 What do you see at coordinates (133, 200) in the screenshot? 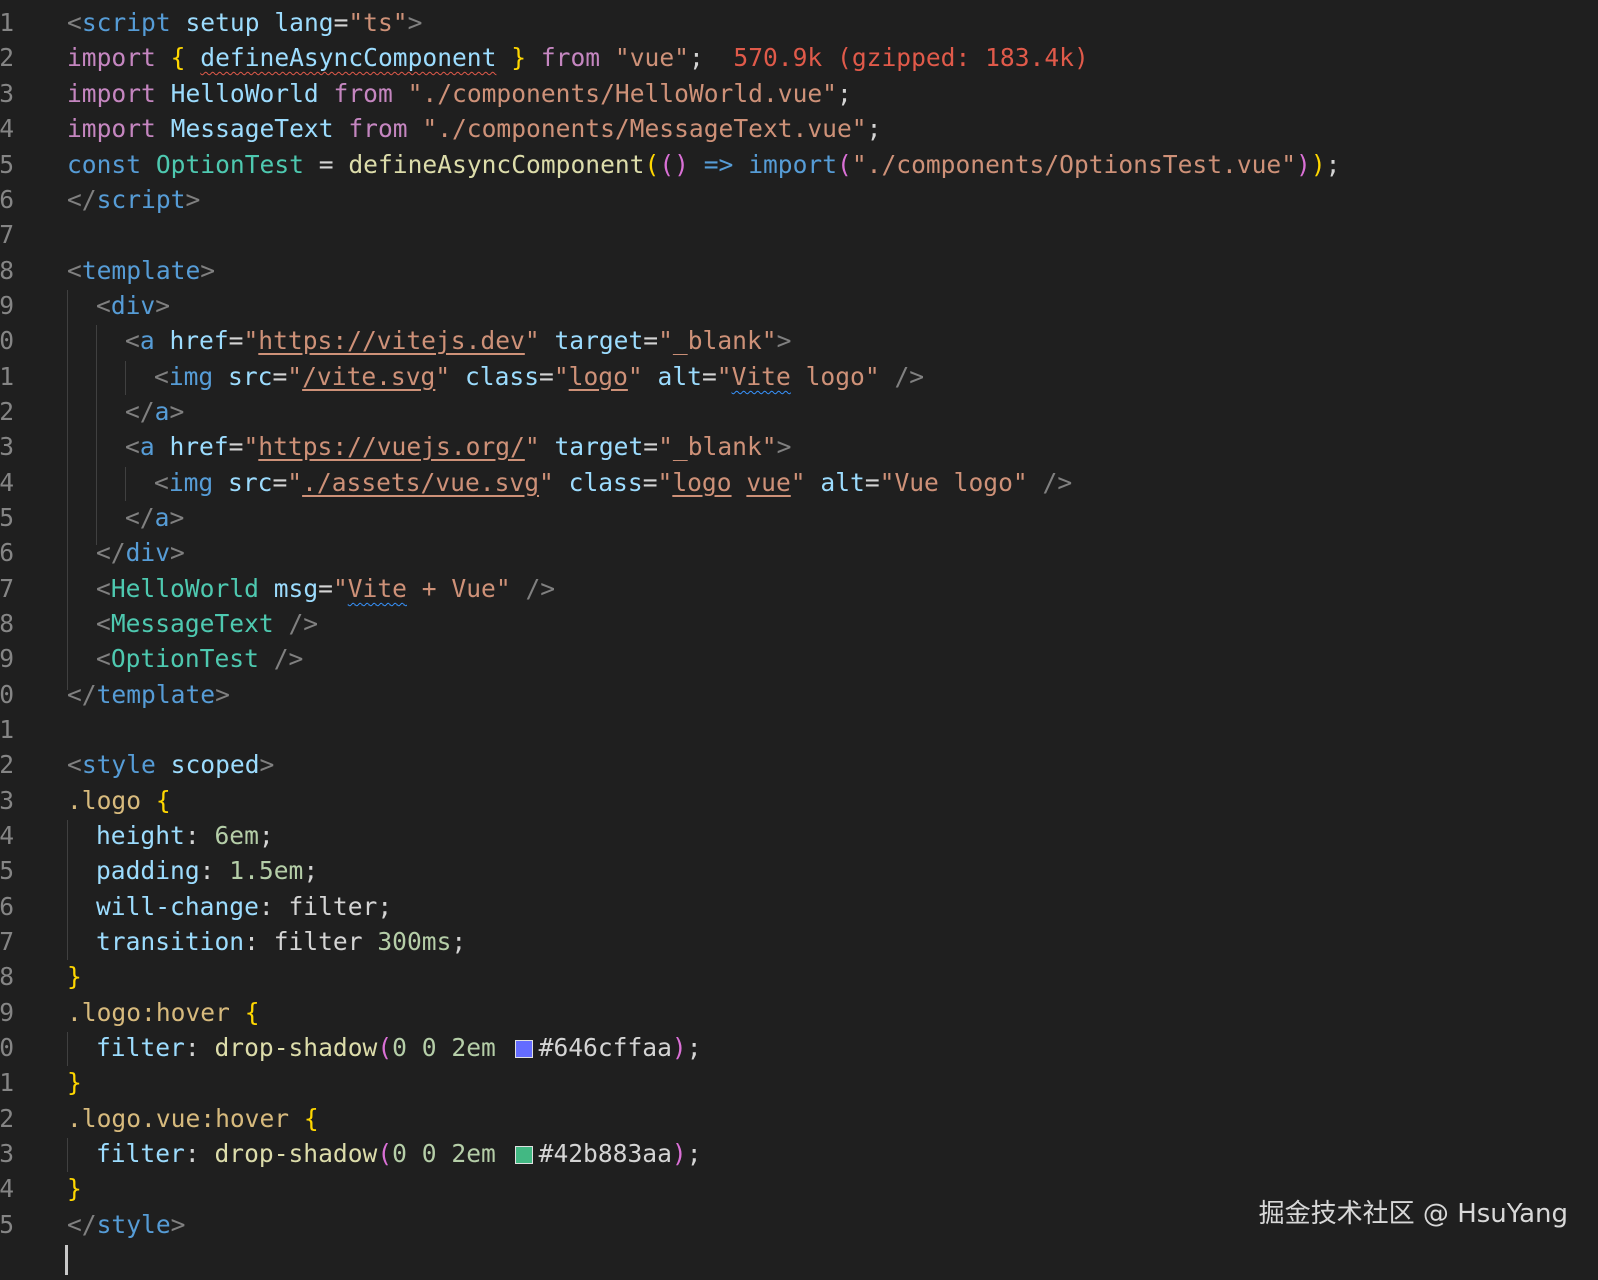
I see `code-line: </script>` at bounding box center [133, 200].